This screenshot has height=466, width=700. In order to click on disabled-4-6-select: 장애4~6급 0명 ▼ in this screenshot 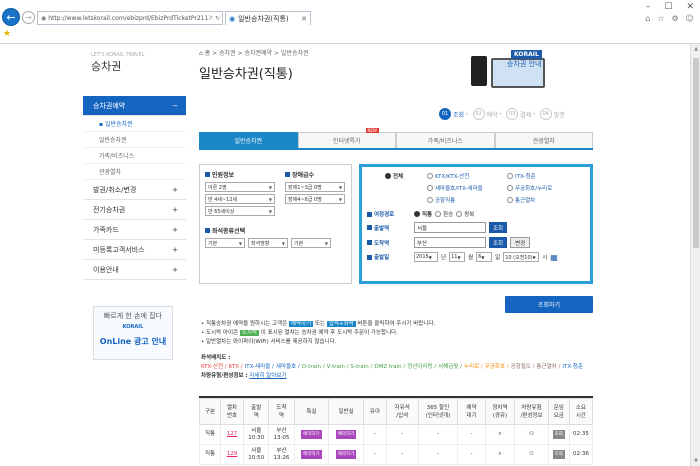, I will do `click(315, 199)`.